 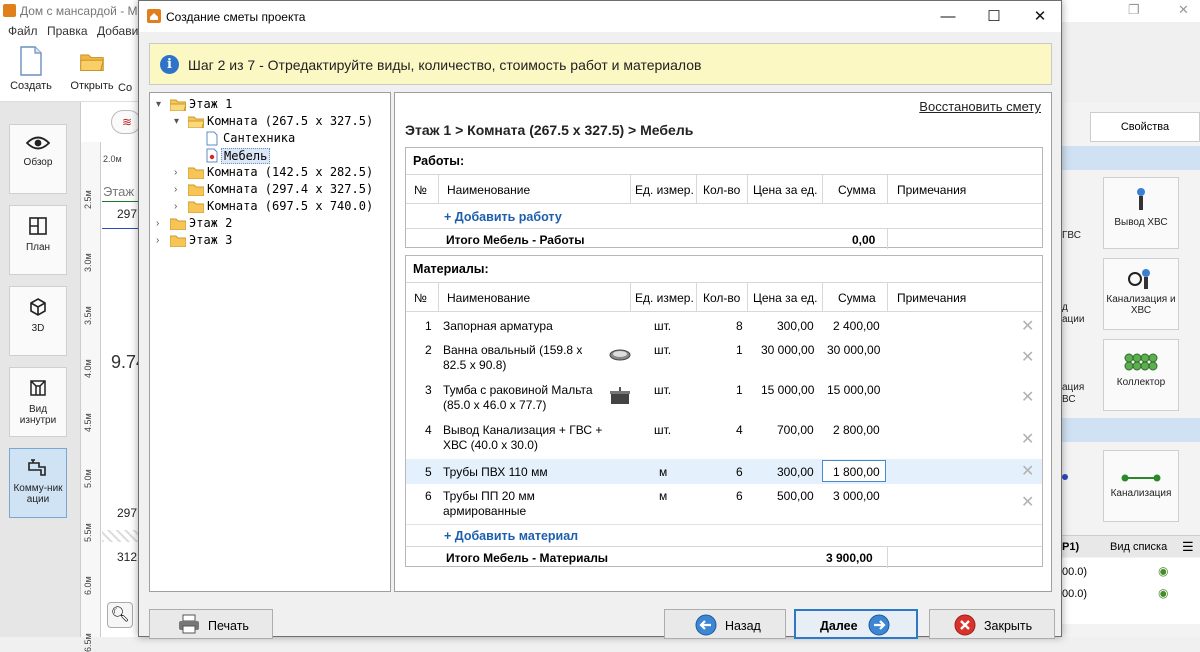 I want to click on nav-communications-button: Комму-никации, so click(x=38, y=483).